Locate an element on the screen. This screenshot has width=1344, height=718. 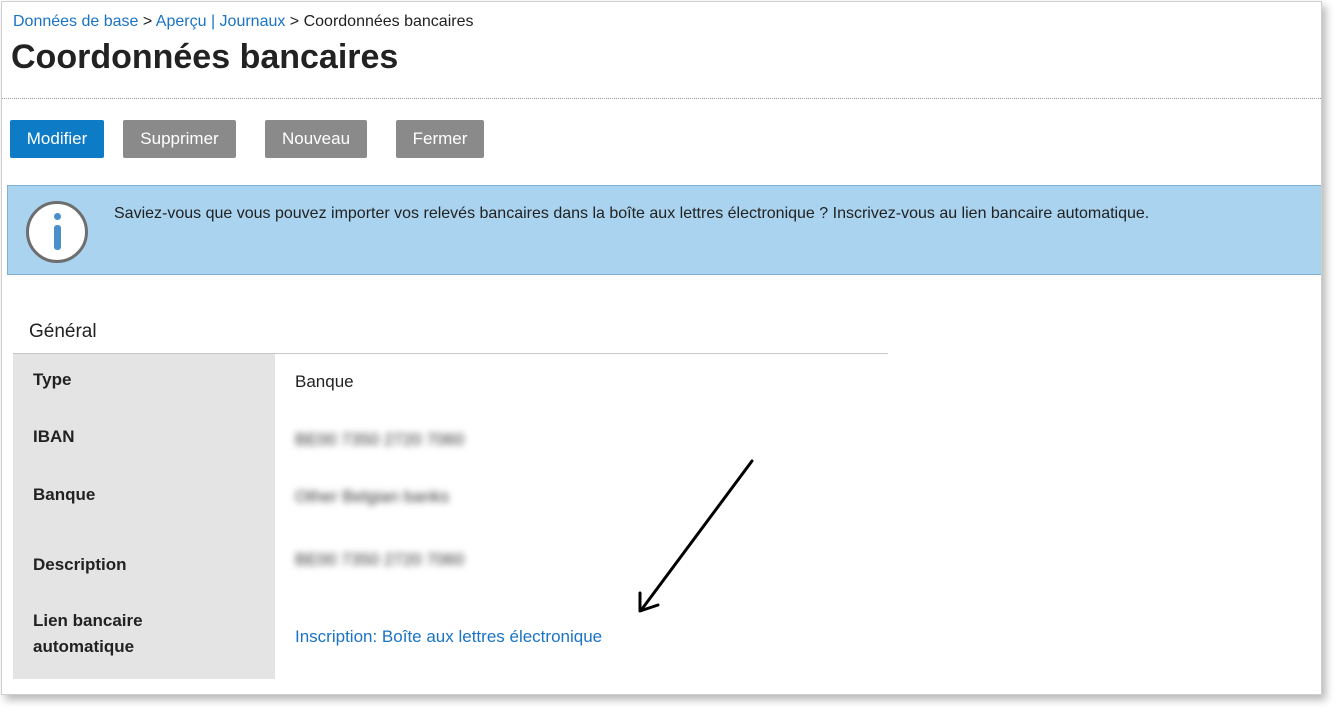
field-label-automatic-bank-link: Lien bancaire automatique is located at coordinates (88, 633).